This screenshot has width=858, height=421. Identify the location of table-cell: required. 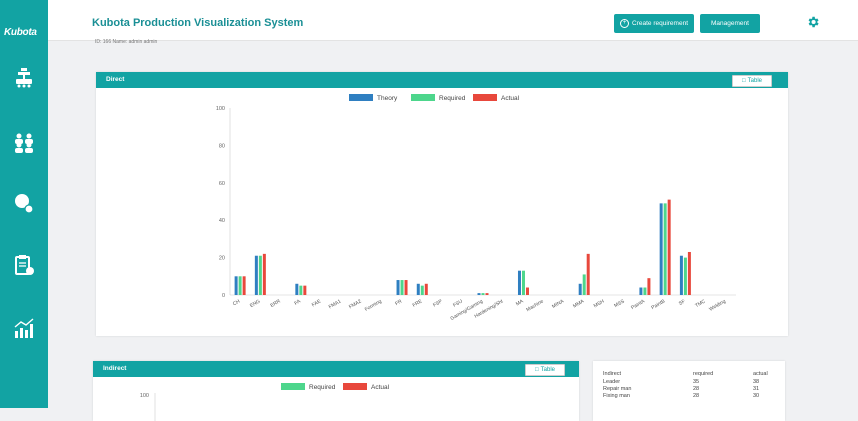
(703, 374).